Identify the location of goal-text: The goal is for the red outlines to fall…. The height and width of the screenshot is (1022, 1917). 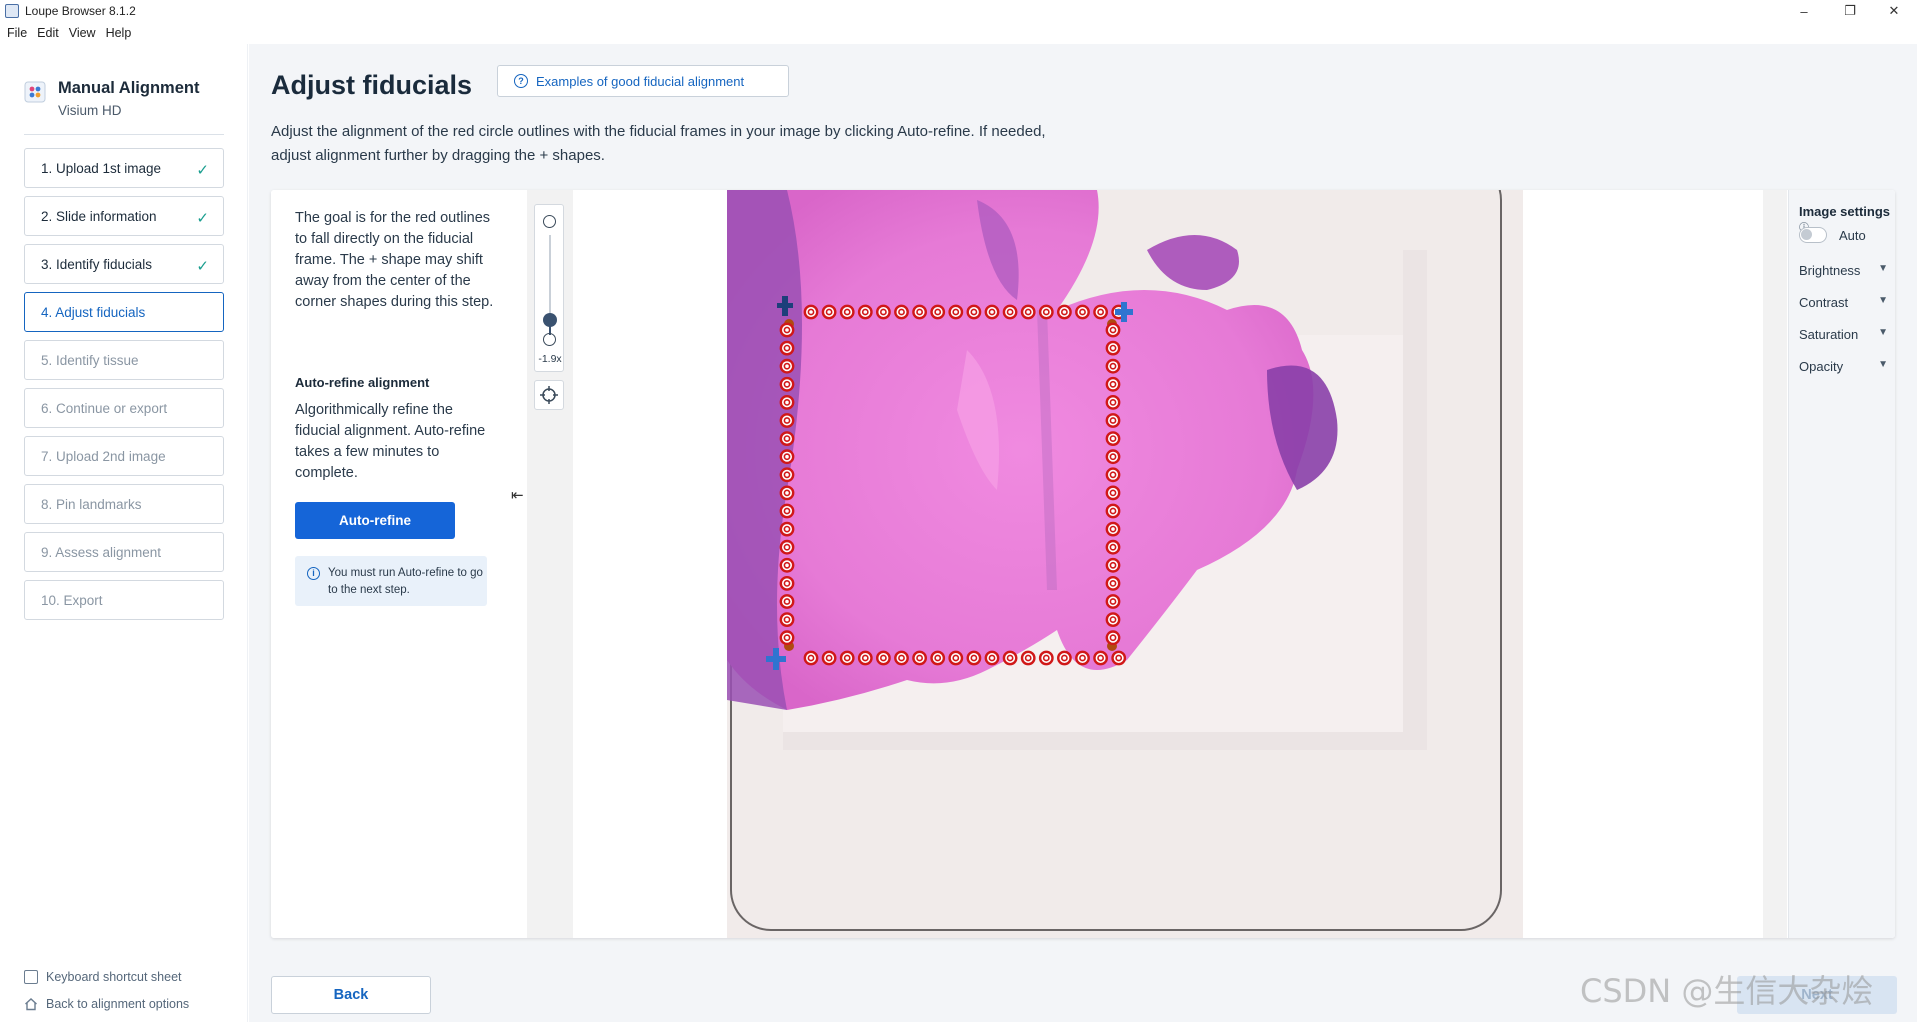
(394, 260).